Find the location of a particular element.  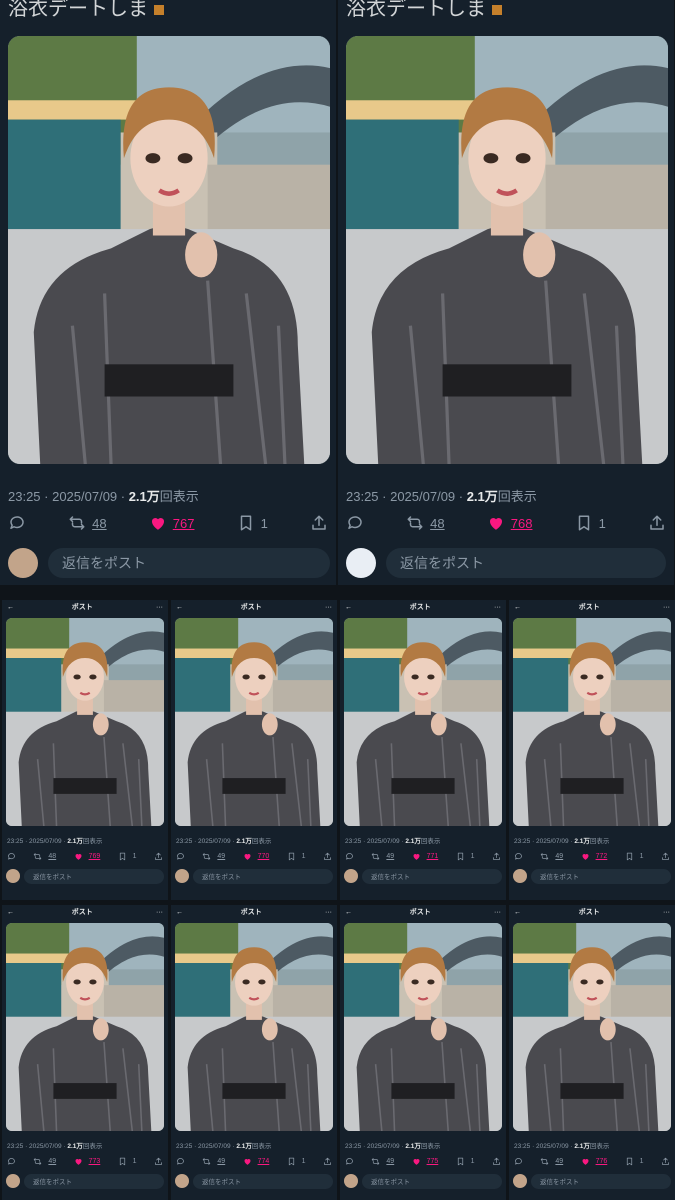

like-button: 767 is located at coordinates (171, 523).